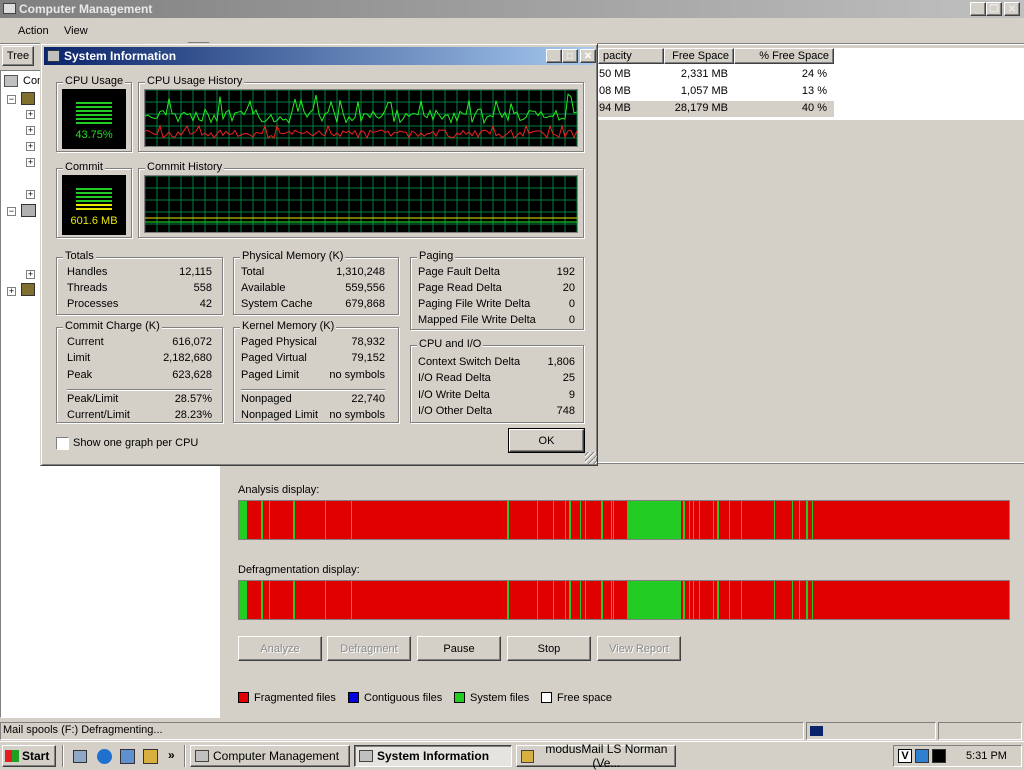 This screenshot has height=770, width=1024. Describe the element at coordinates (94, 221) in the screenshot. I see `commit-value: 601.6 MB` at that location.